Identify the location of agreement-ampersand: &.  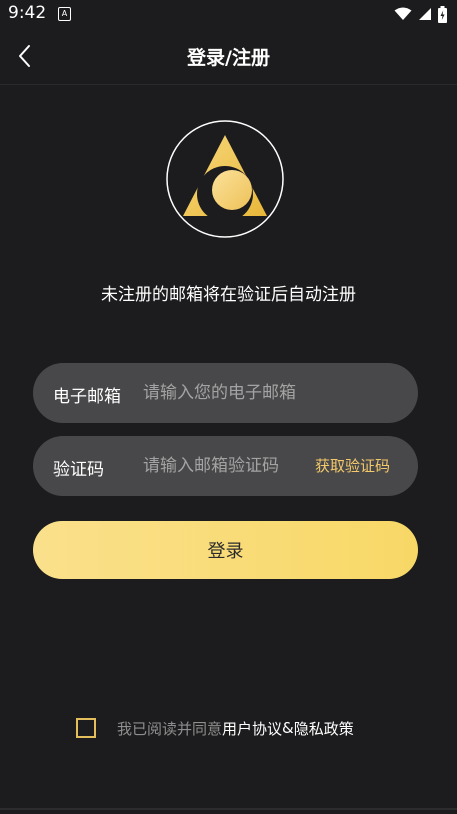
(288, 728).